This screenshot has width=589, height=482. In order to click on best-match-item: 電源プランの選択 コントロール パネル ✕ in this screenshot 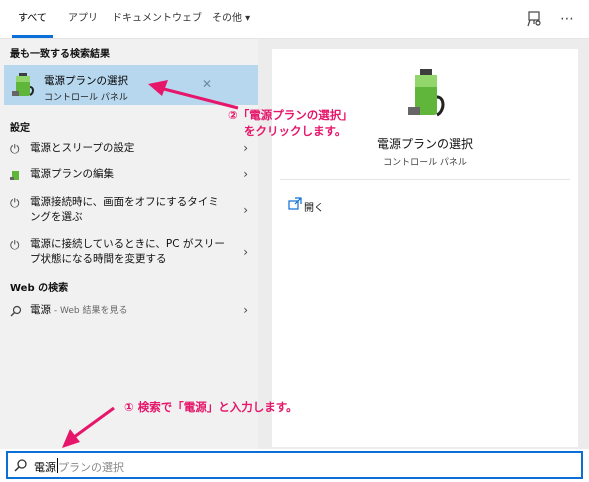, I will do `click(131, 85)`.